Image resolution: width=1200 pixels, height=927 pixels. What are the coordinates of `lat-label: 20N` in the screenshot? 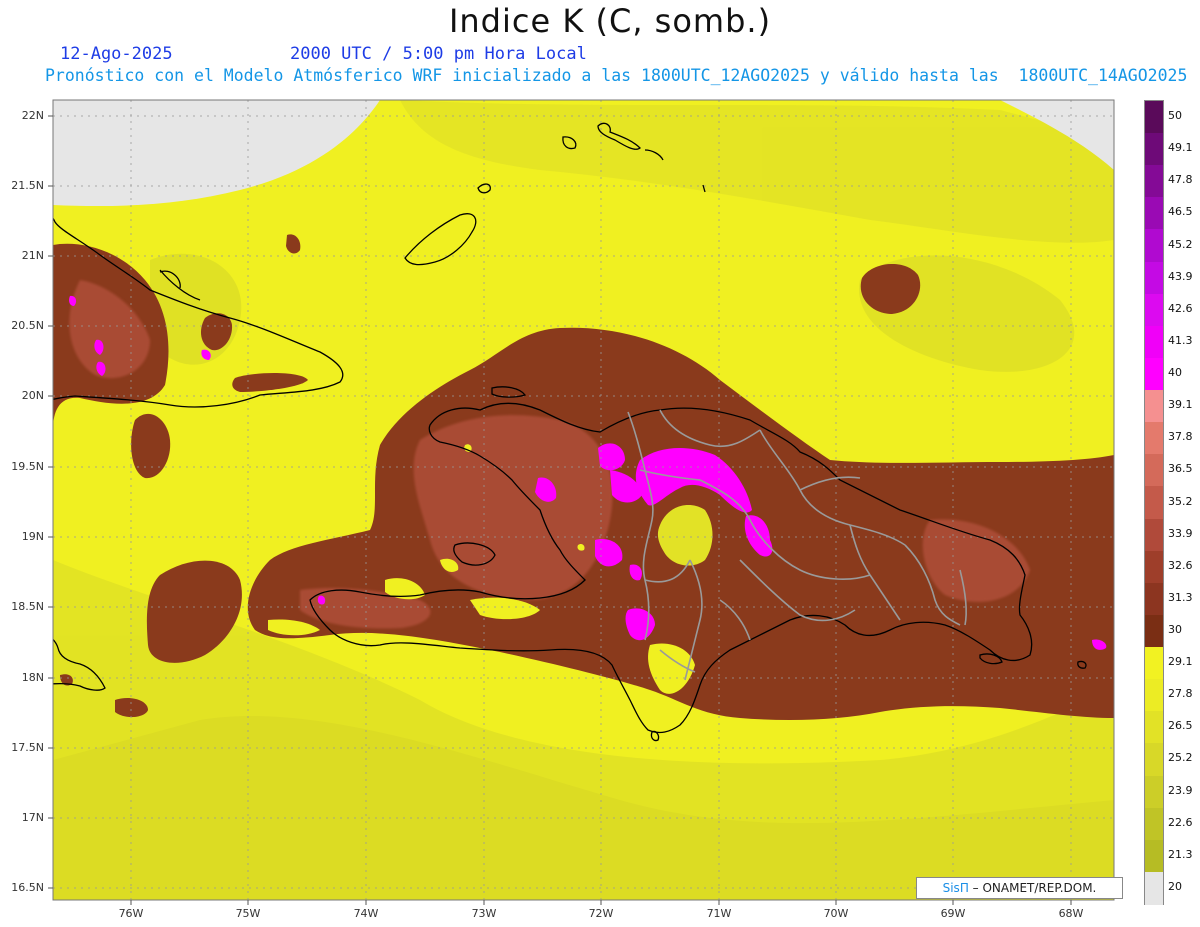 It's located at (32, 395).